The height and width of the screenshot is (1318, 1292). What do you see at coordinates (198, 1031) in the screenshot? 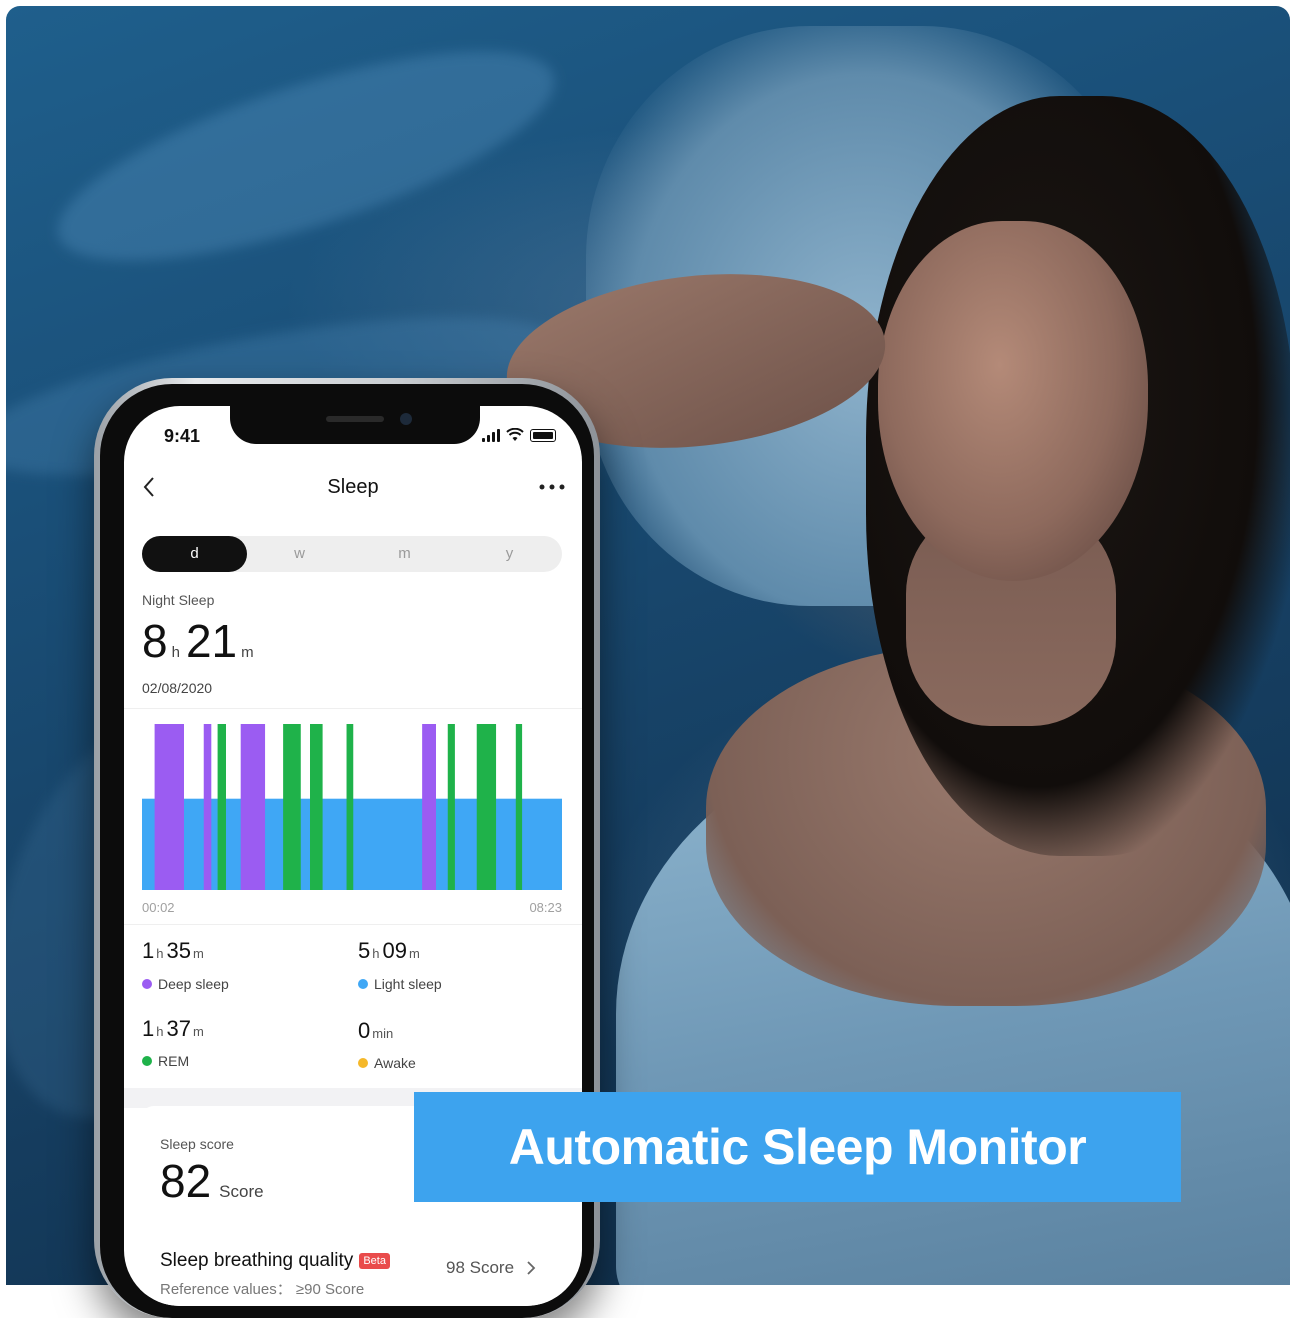
I see `rem-minutes-unit: m` at bounding box center [198, 1031].